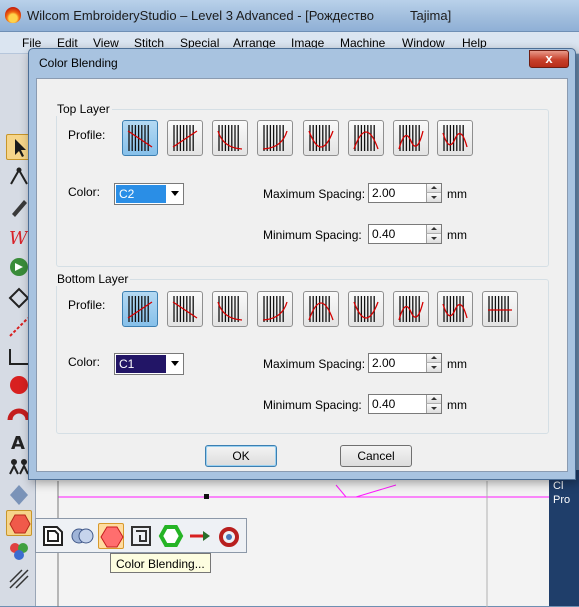 Image resolution: width=579 pixels, height=607 pixels. I want to click on top-profile-label: Profile:, so click(87, 135).